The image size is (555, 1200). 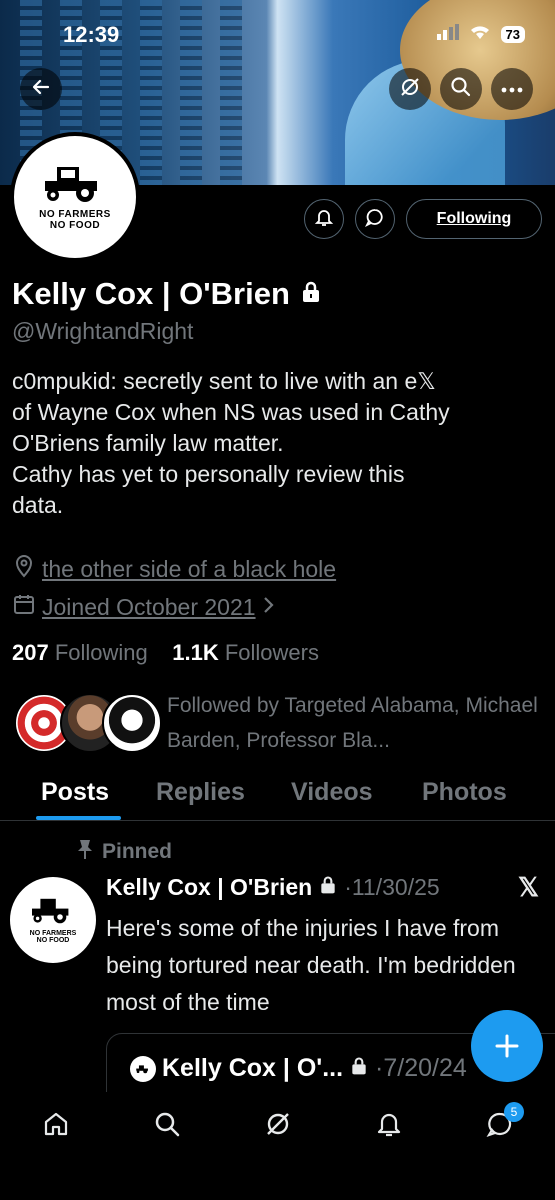 I want to click on joined-link: Joined October 2021, so click(x=149, y=607).